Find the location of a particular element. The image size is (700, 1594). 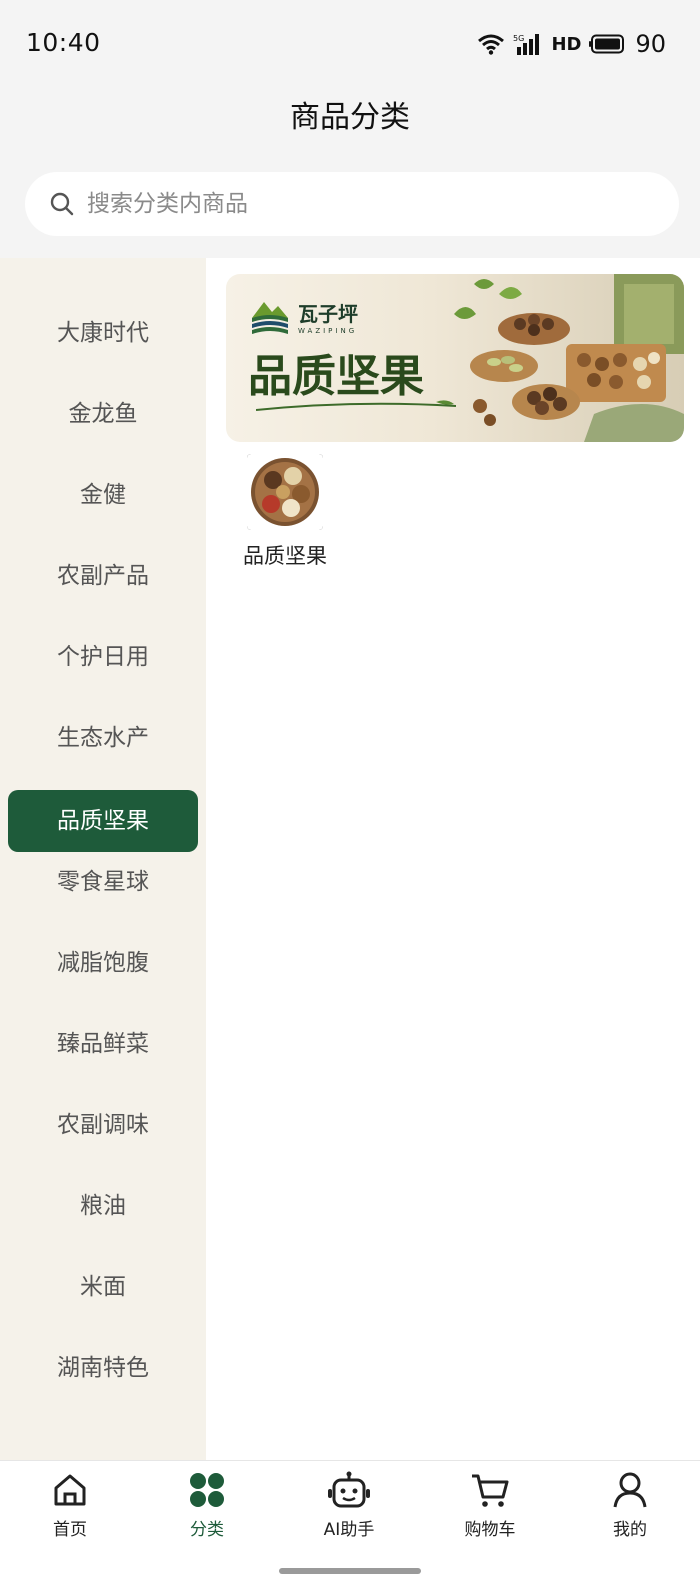

sidebar-item: 金龙鱼 is located at coordinates (103, 414).